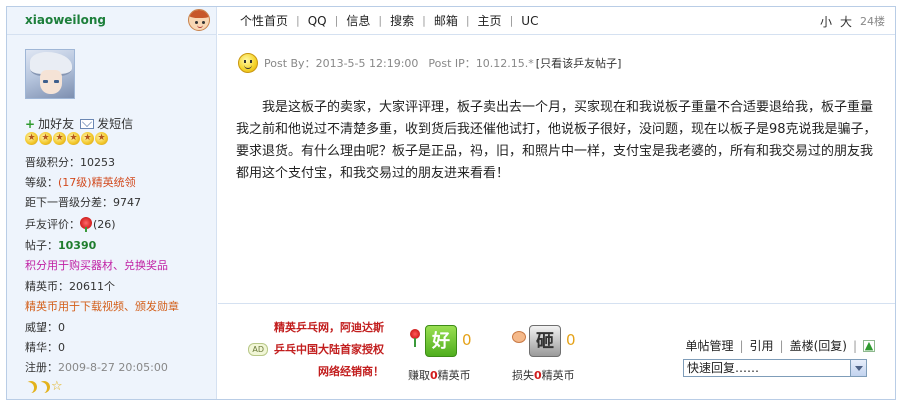 The image size is (902, 403). What do you see at coordinates (45, 327) in the screenshot?
I see `stat-prestige: 威望：0` at bounding box center [45, 327].